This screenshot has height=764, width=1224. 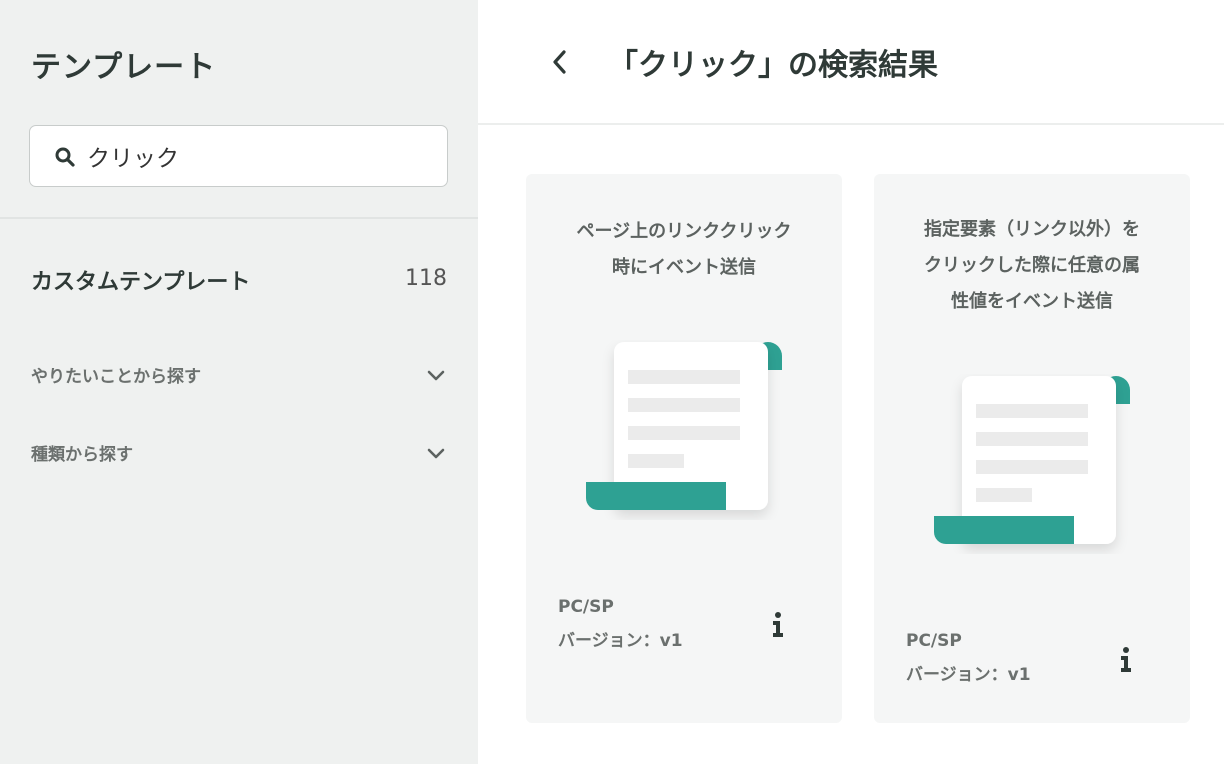 I want to click on card-title: 指定要素（リンク以外）を クリックした際に任意の属 性値をイベント送信, so click(x=1032, y=266).